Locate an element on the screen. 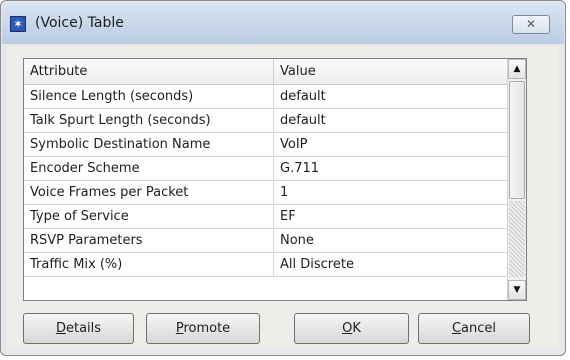 The height and width of the screenshot is (360, 570). app-star-icon: ✶ is located at coordinates (18, 24).